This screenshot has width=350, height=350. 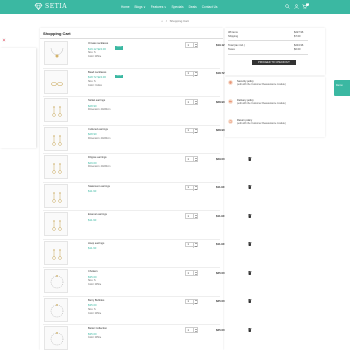 What do you see at coordinates (4, 40) in the screenshot?
I see `language-flag-icon` at bounding box center [4, 40].